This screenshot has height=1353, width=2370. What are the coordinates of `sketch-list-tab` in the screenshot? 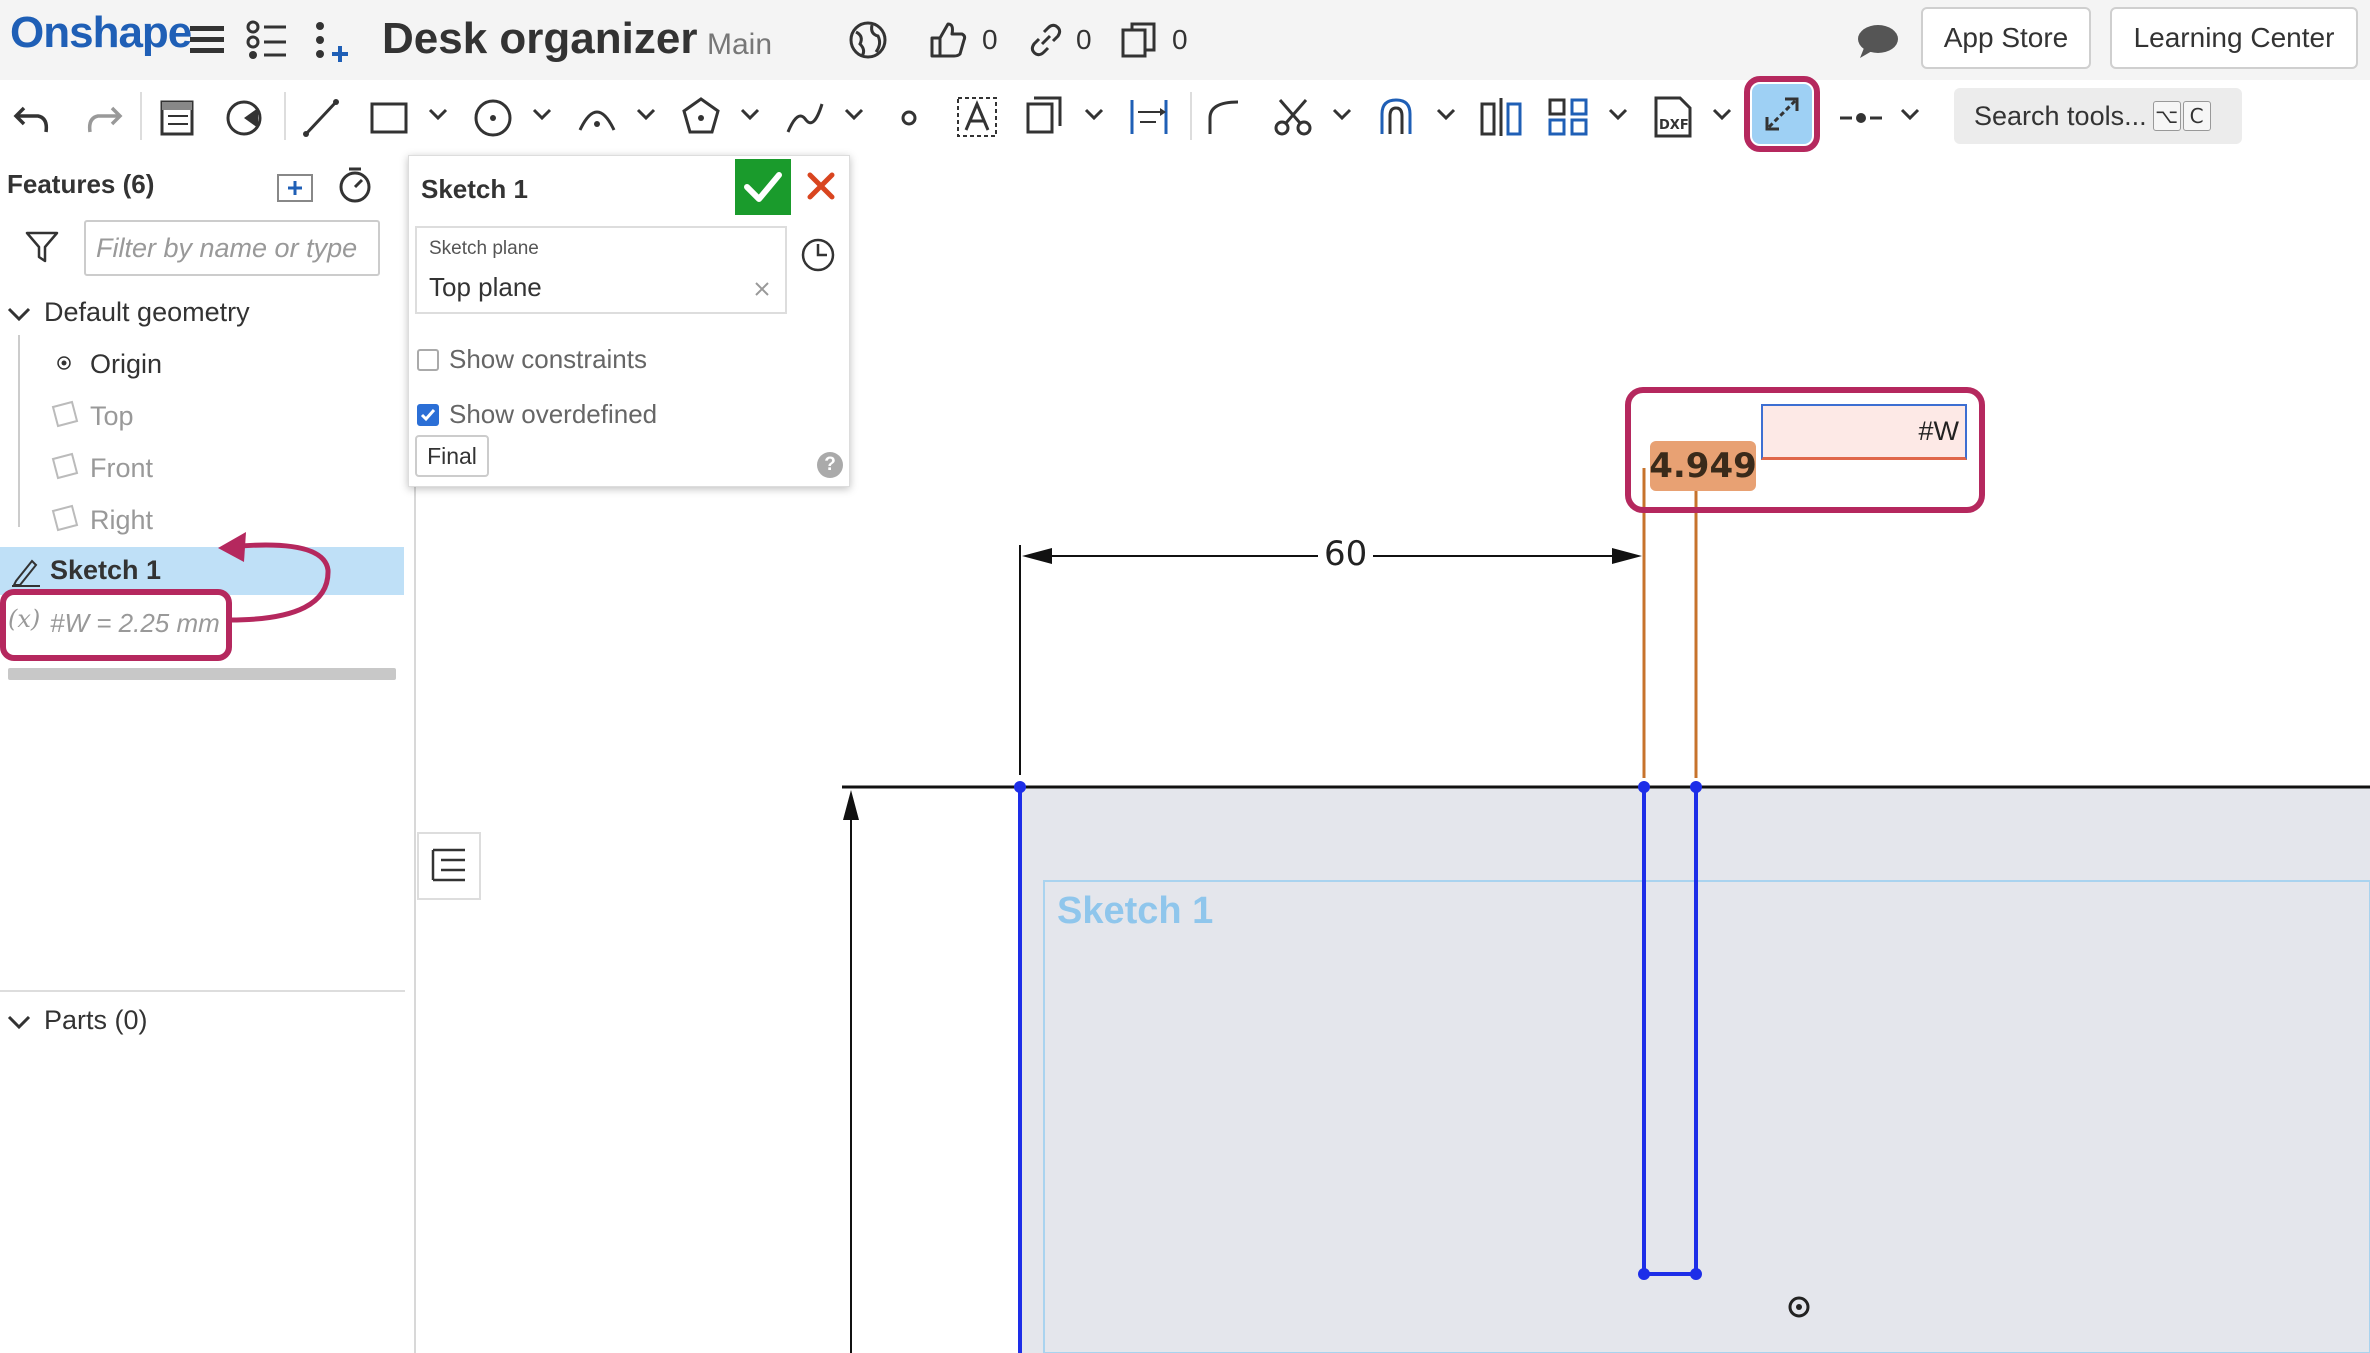 It's located at (449, 866).